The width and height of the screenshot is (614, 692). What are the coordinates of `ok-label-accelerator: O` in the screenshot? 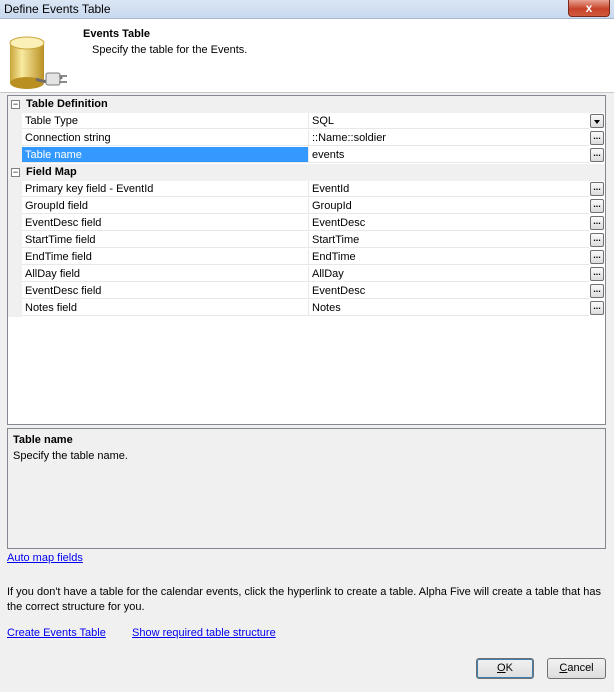 It's located at (501, 668).